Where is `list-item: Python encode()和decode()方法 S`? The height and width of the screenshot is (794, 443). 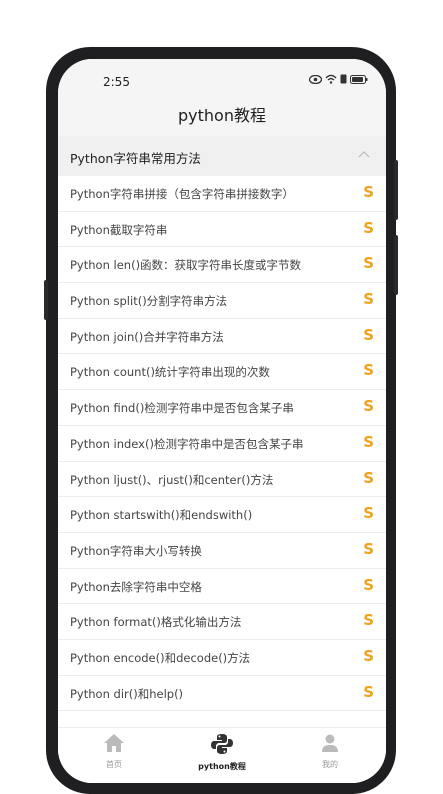
list-item: Python encode()和decode()方法 S is located at coordinates (222, 658).